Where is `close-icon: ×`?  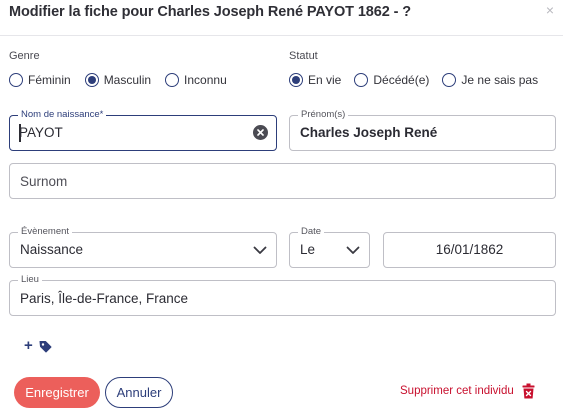 close-icon: × is located at coordinates (550, 10).